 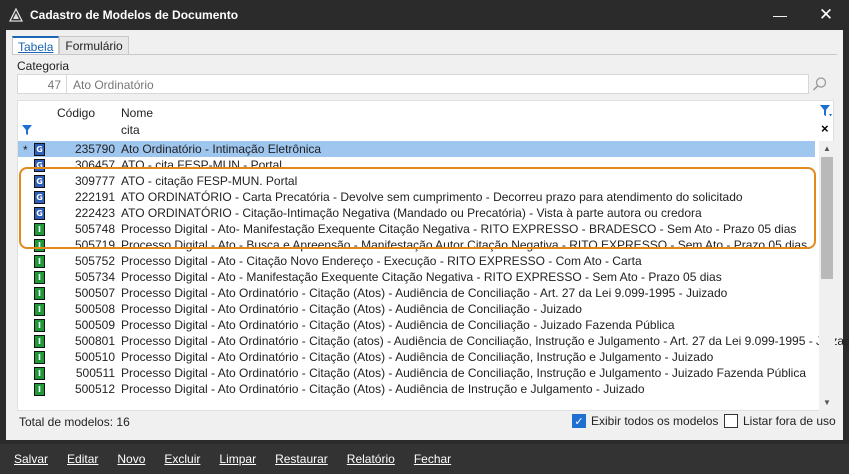 What do you see at coordinates (209, 181) in the screenshot?
I see `row-name: ATO - citação FESP-MUN. Portal` at bounding box center [209, 181].